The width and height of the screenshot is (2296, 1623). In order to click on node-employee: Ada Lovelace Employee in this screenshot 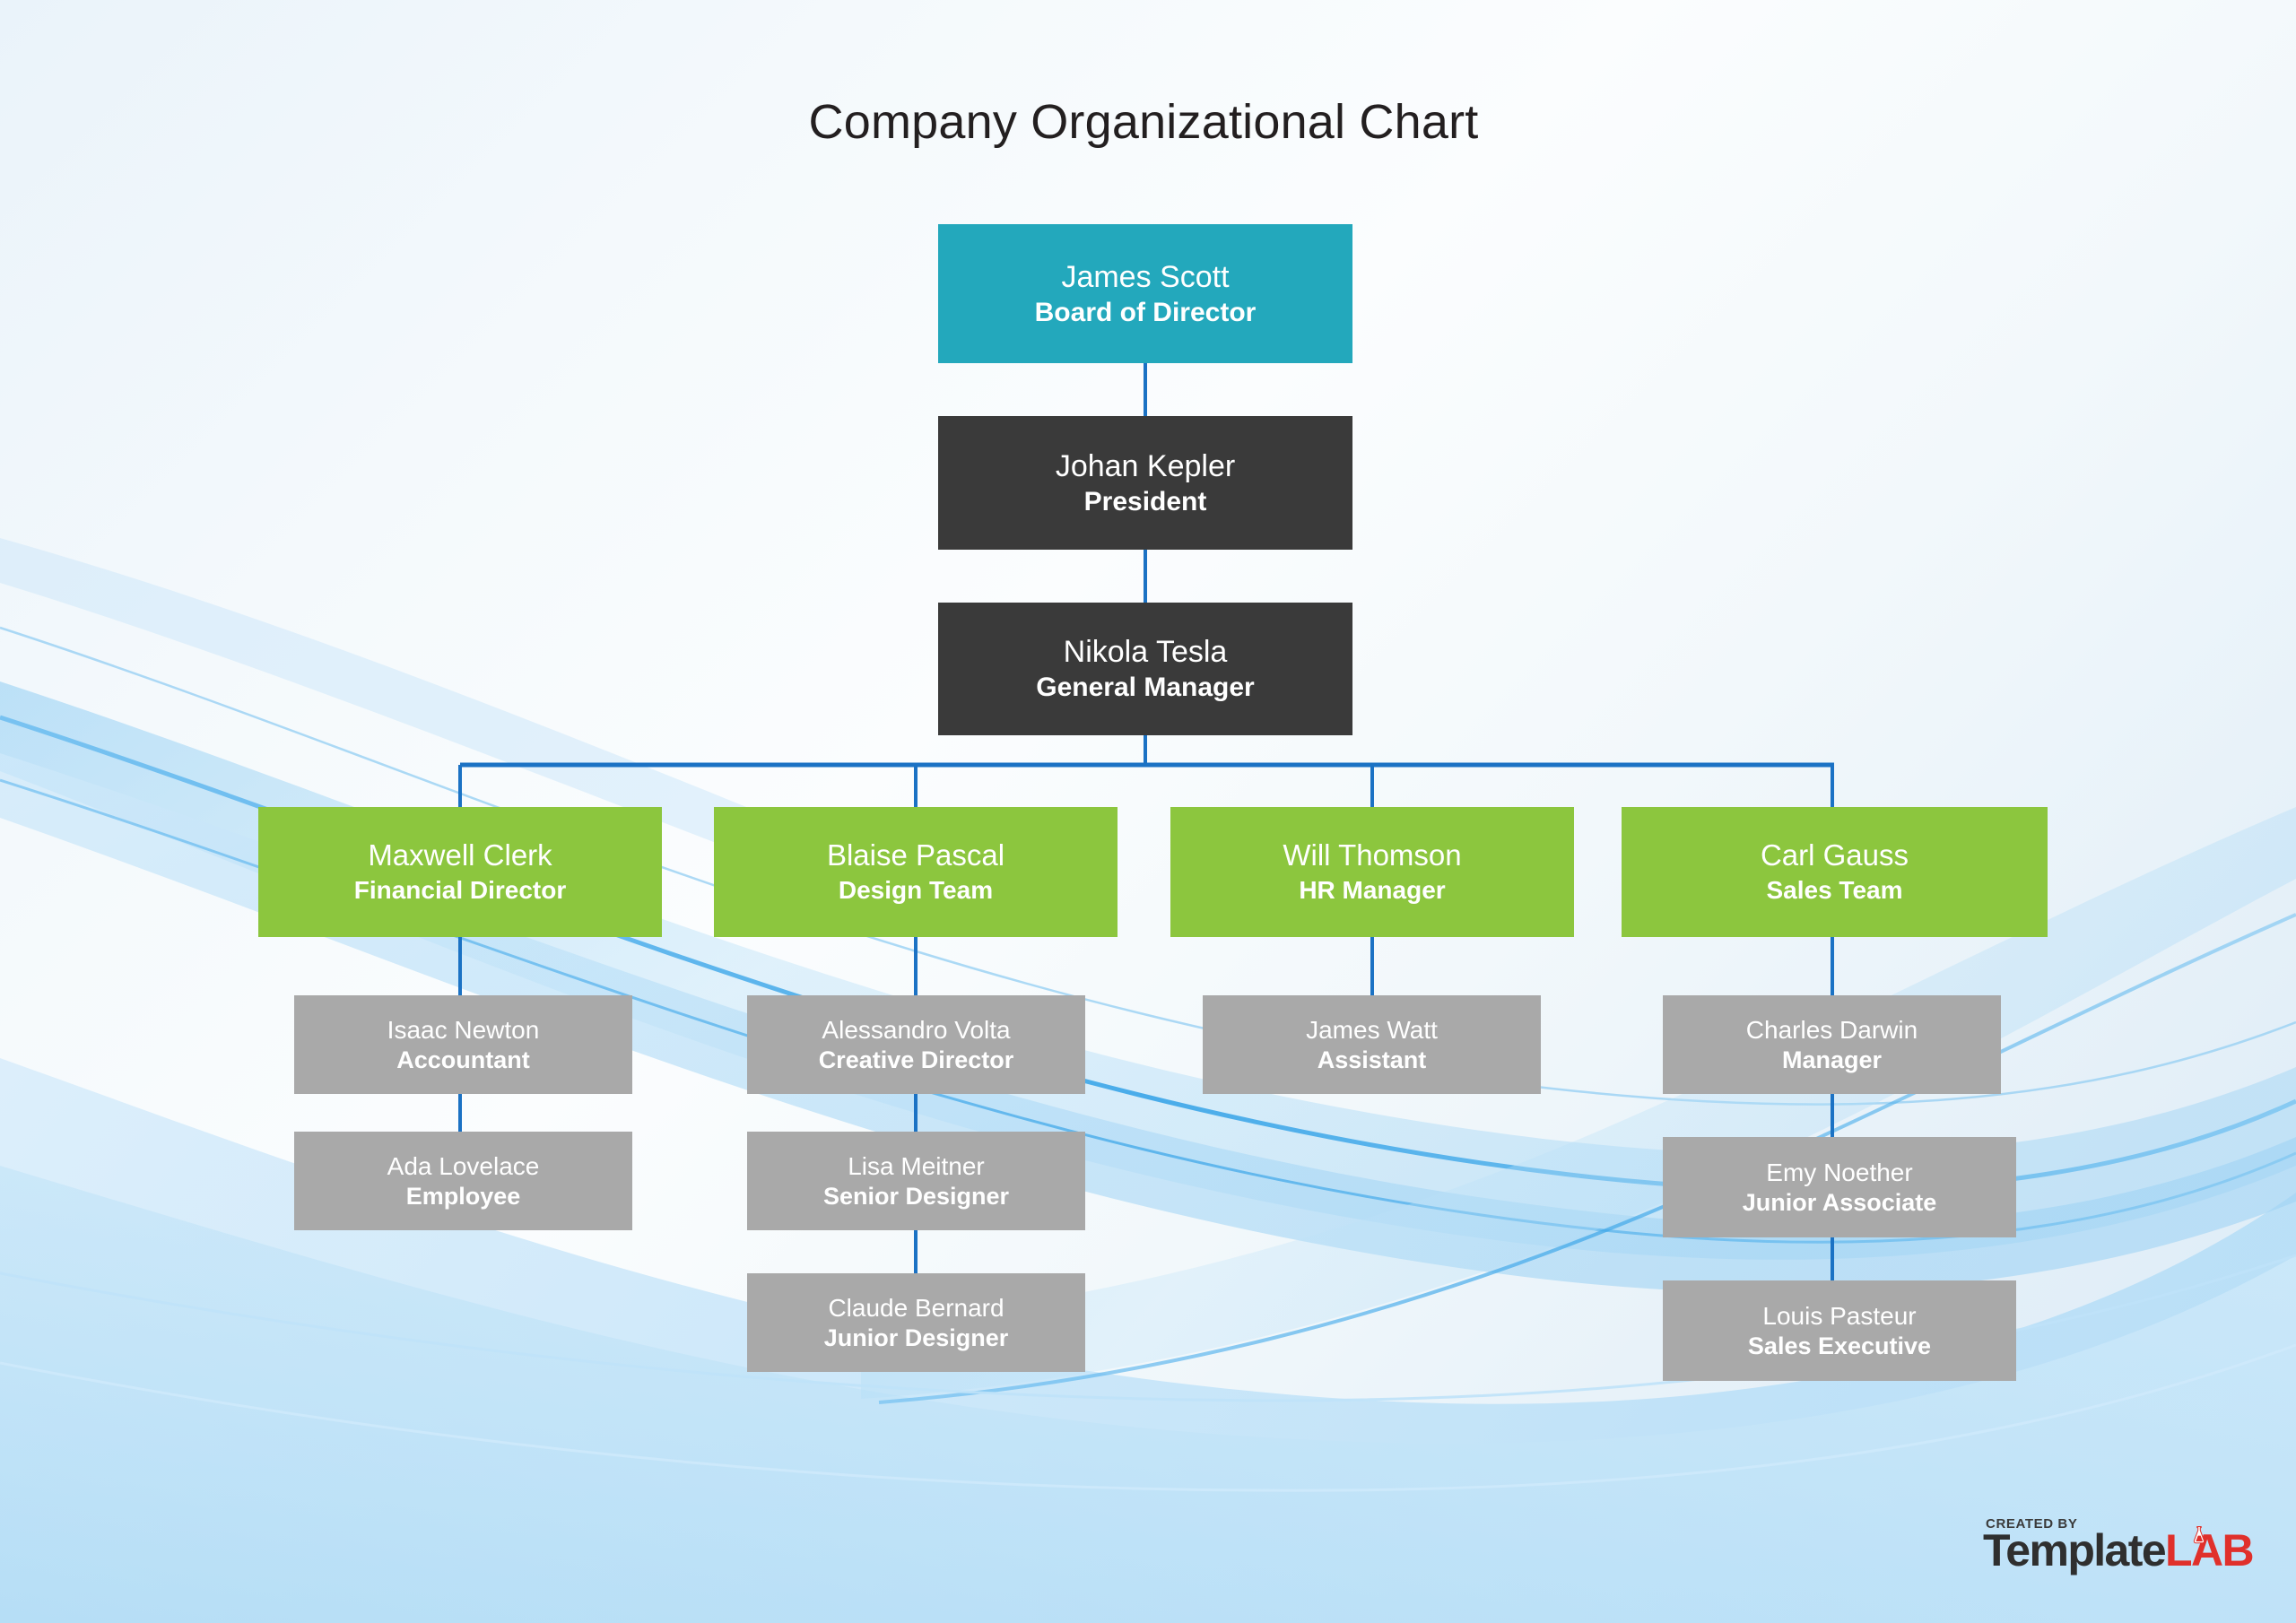, I will do `click(463, 1181)`.